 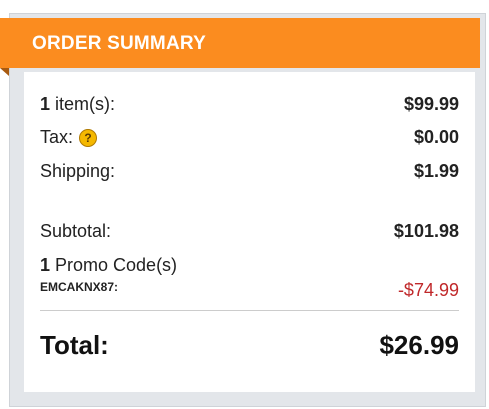 What do you see at coordinates (88, 138) in the screenshot?
I see `question-circle-icon: ?` at bounding box center [88, 138].